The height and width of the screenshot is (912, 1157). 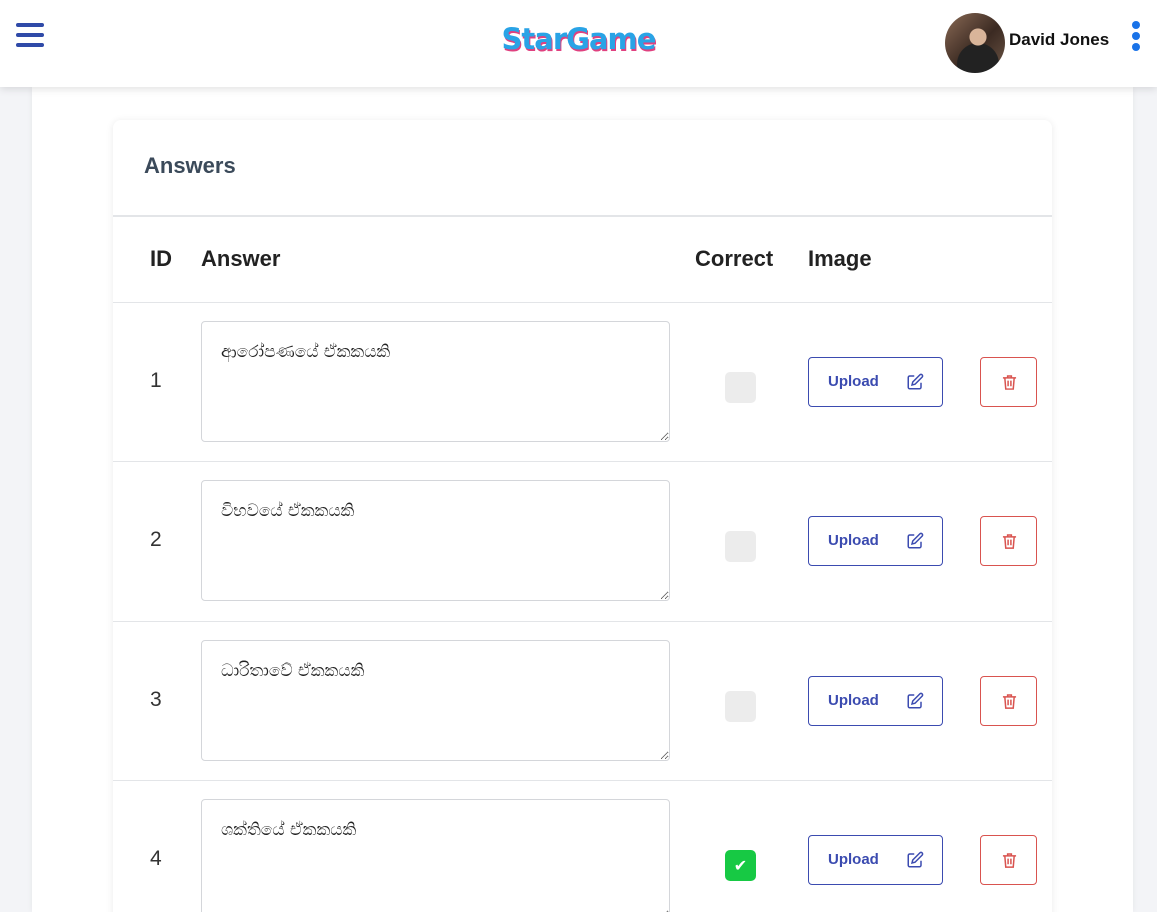 I want to click on correct-checkbox: ✔, so click(x=740, y=865).